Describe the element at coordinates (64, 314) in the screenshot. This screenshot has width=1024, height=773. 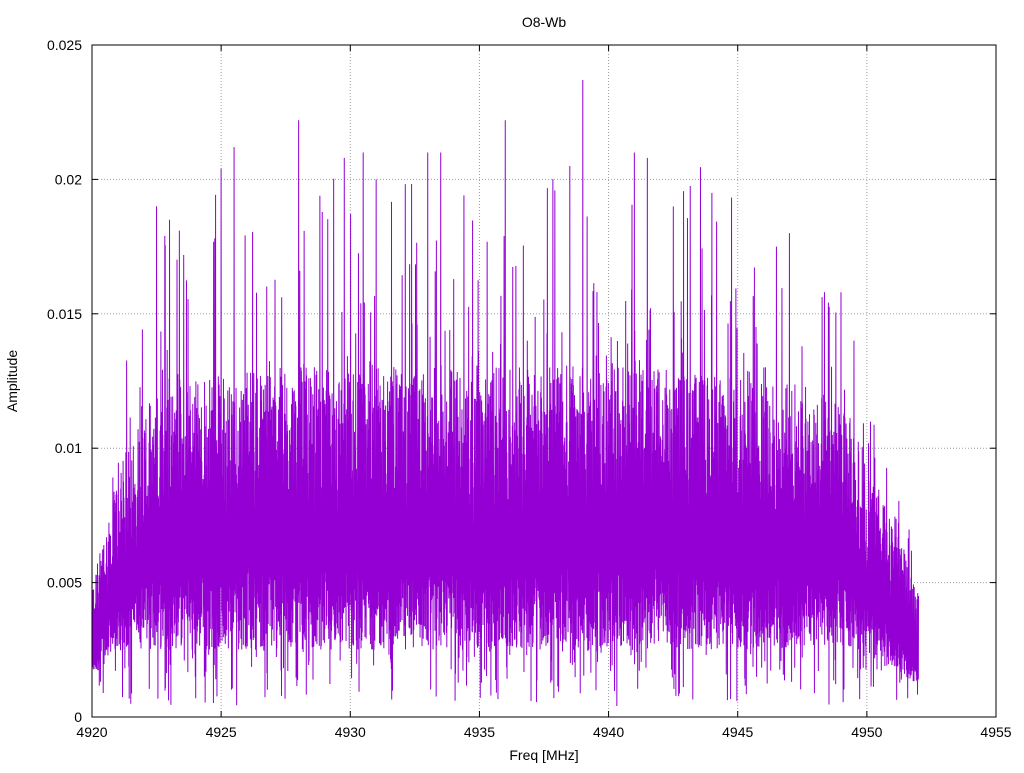
I see `y-tick-label: 0.015` at that location.